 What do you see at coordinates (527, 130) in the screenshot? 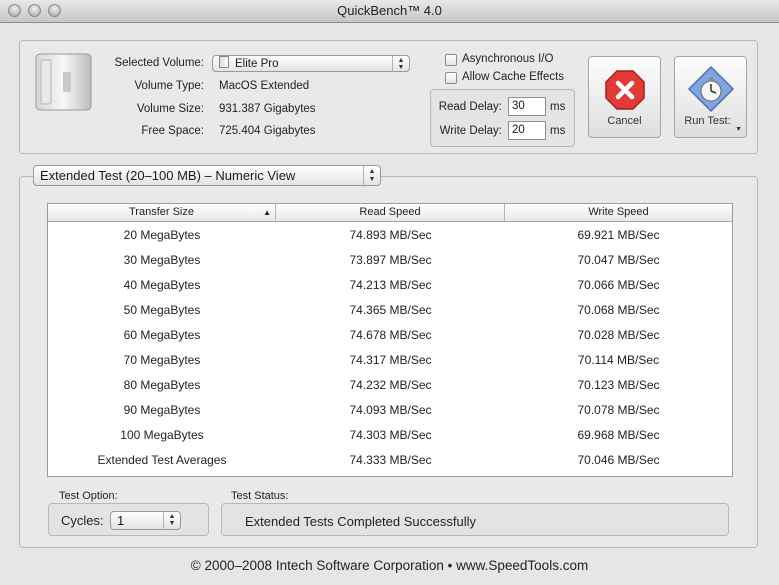
I see `write-delay-field: 20` at bounding box center [527, 130].